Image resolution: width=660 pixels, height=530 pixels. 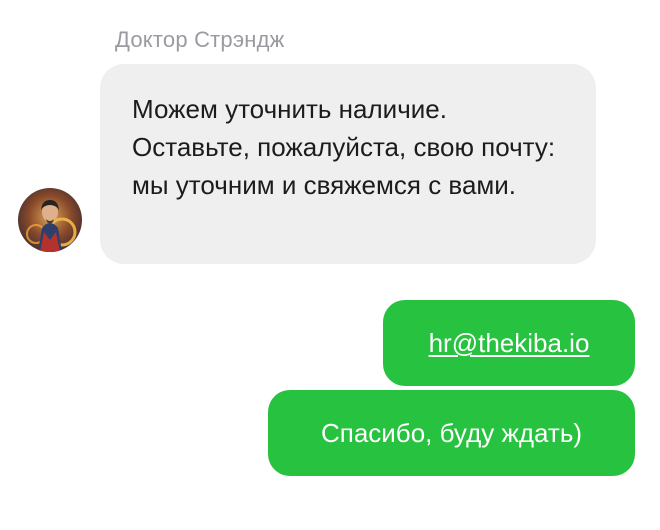 I want to click on outgoing-message-text: Спасибо, буду ждать), so click(x=451, y=432).